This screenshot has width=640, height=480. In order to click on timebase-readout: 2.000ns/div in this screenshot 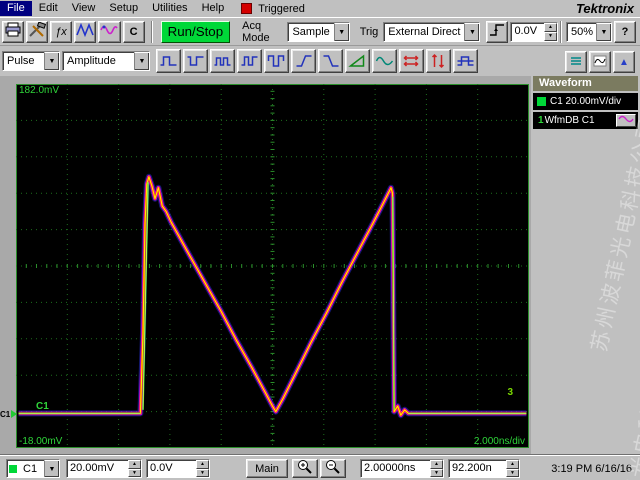, I will do `click(499, 441)`.